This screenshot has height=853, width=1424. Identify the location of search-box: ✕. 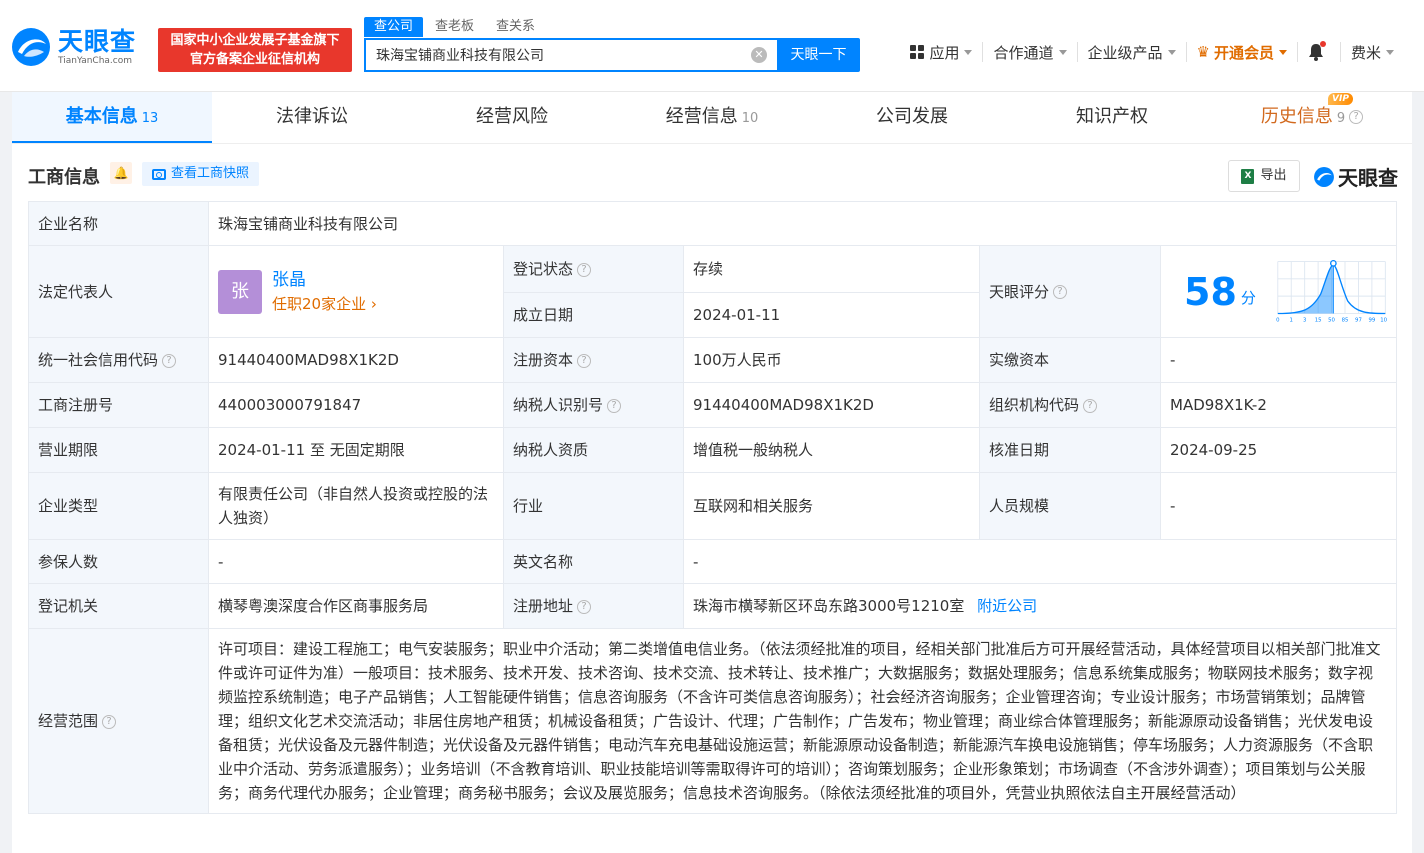
(570, 55).